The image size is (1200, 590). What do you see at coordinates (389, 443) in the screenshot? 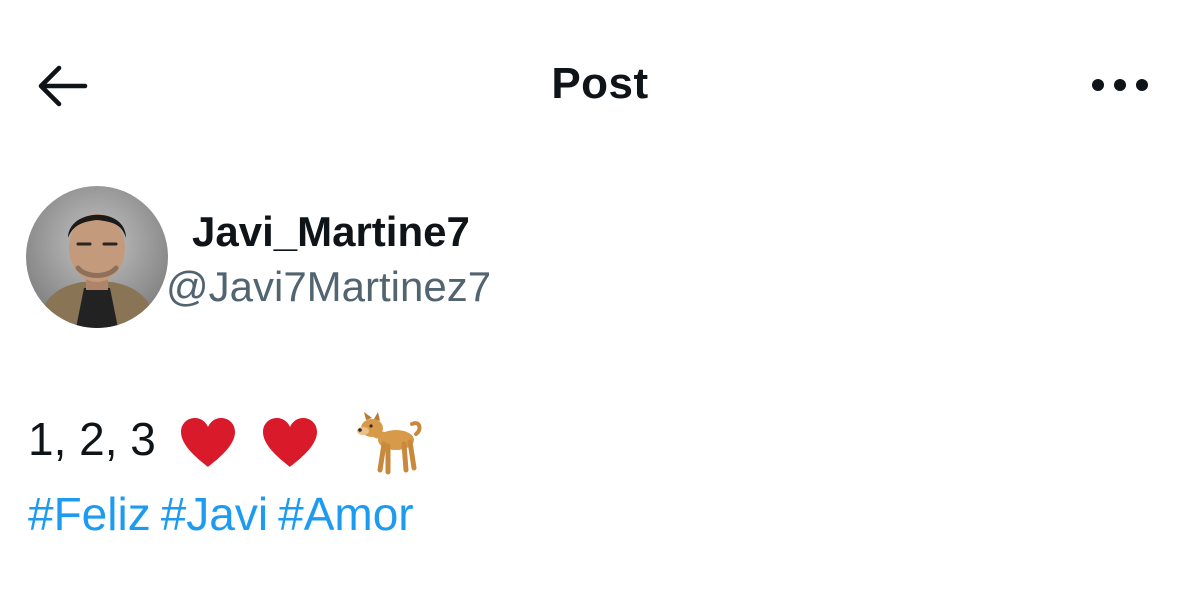
I see `dog-icon` at bounding box center [389, 443].